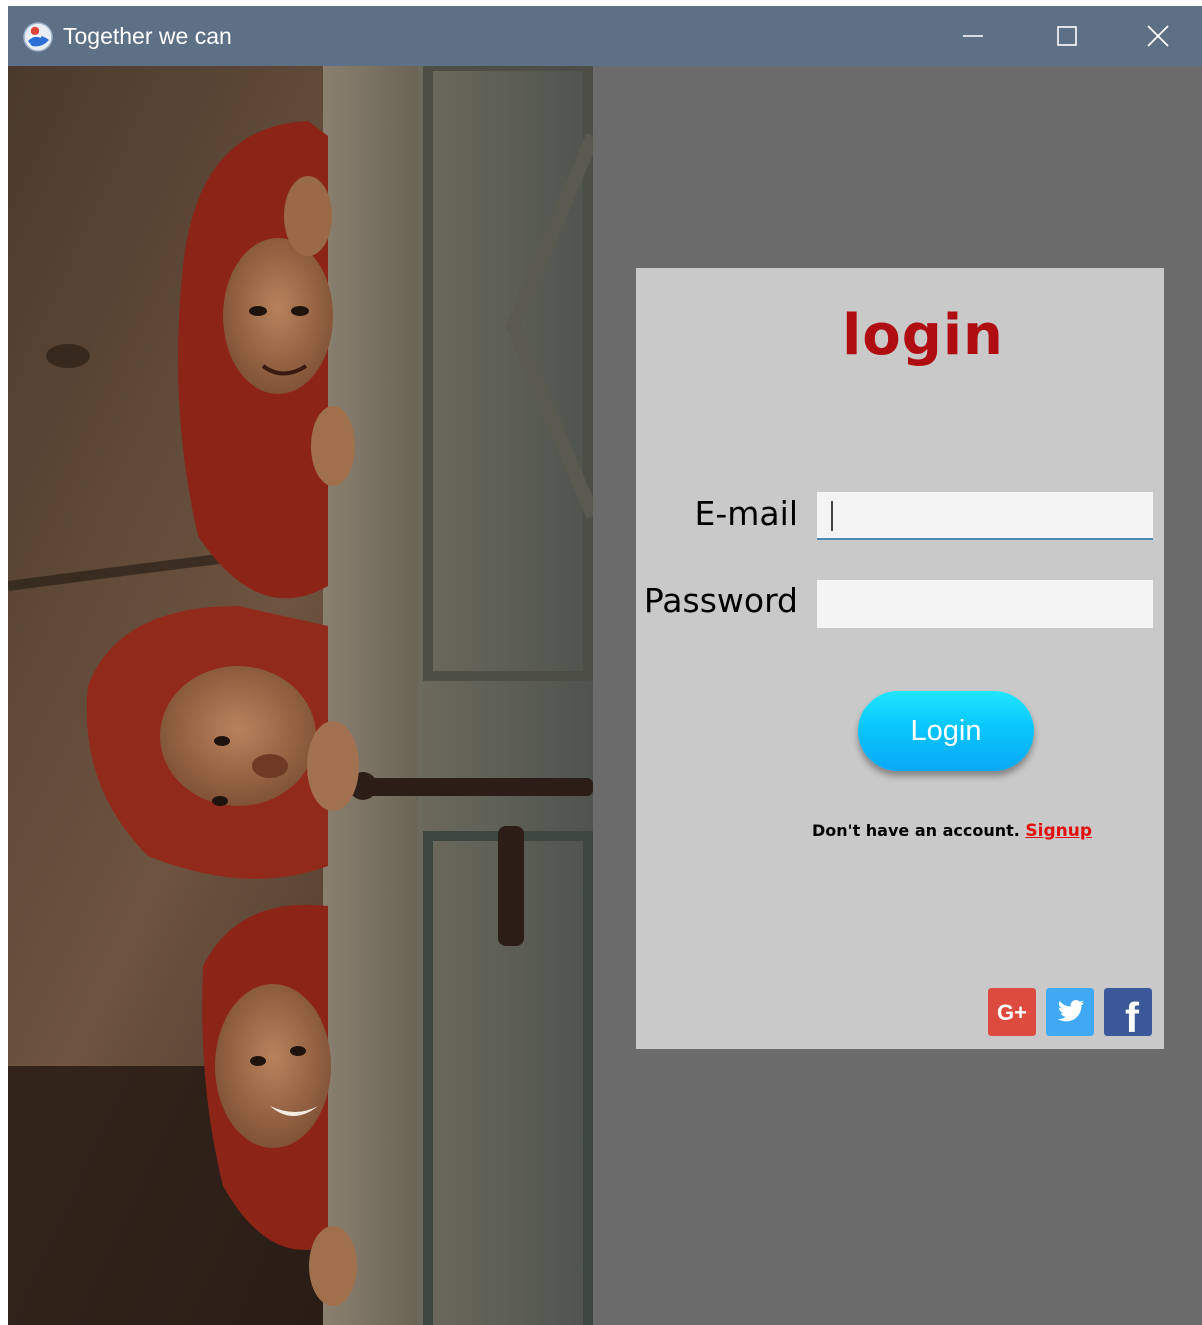 Image resolution: width=1202 pixels, height=1325 pixels. What do you see at coordinates (1058, 831) in the screenshot?
I see `signup-link: Signup` at bounding box center [1058, 831].